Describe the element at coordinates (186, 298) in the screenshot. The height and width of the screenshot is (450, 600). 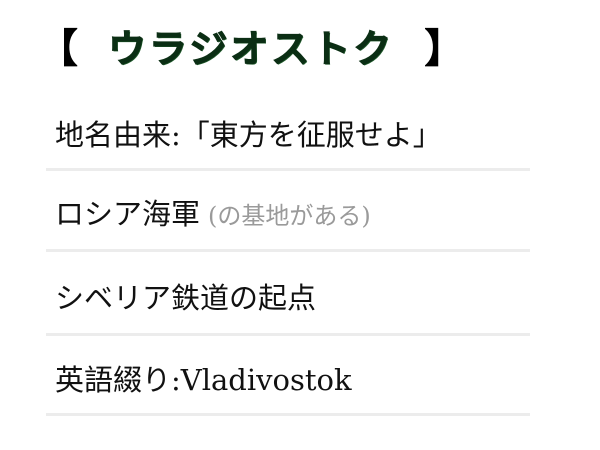
I see `item-text: シベリア鉄道の起点` at that location.